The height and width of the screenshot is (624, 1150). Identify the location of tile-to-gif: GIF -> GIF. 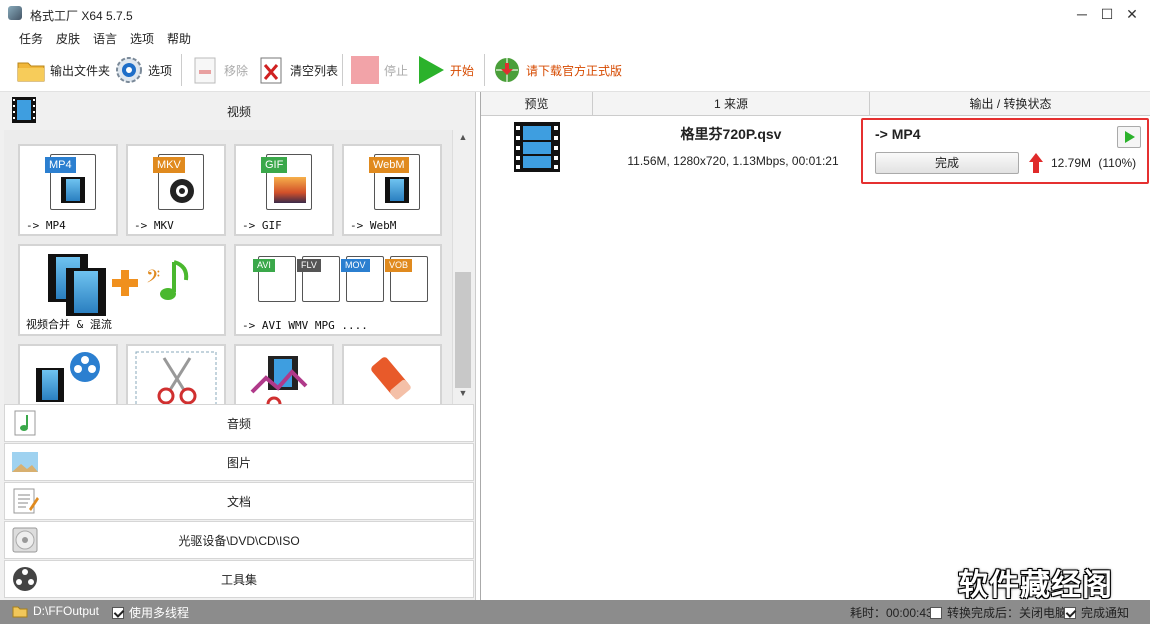
(284, 190).